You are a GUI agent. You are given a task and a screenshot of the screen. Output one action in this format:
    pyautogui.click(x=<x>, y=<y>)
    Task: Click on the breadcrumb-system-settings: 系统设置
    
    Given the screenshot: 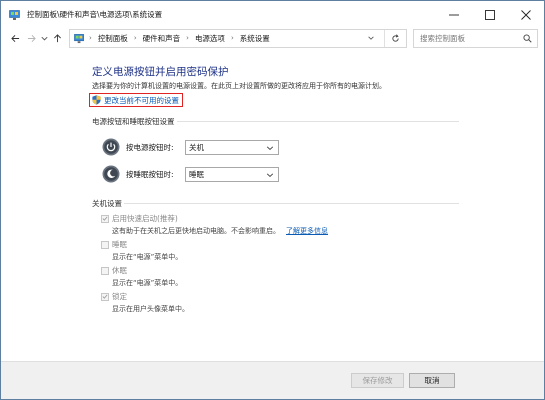 What is the action you would take?
    pyautogui.click(x=255, y=38)
    